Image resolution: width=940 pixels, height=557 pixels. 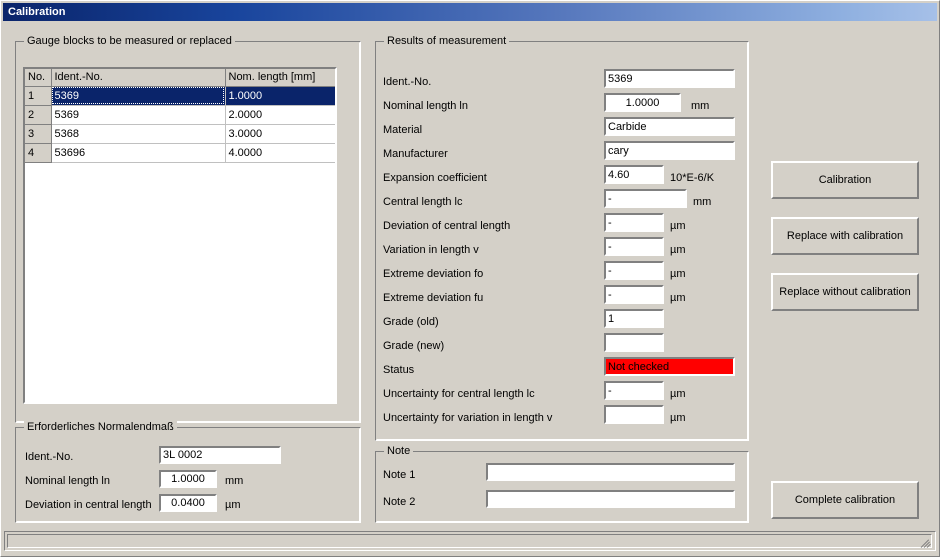 I want to click on cell-row-number: 2, so click(x=38, y=115).